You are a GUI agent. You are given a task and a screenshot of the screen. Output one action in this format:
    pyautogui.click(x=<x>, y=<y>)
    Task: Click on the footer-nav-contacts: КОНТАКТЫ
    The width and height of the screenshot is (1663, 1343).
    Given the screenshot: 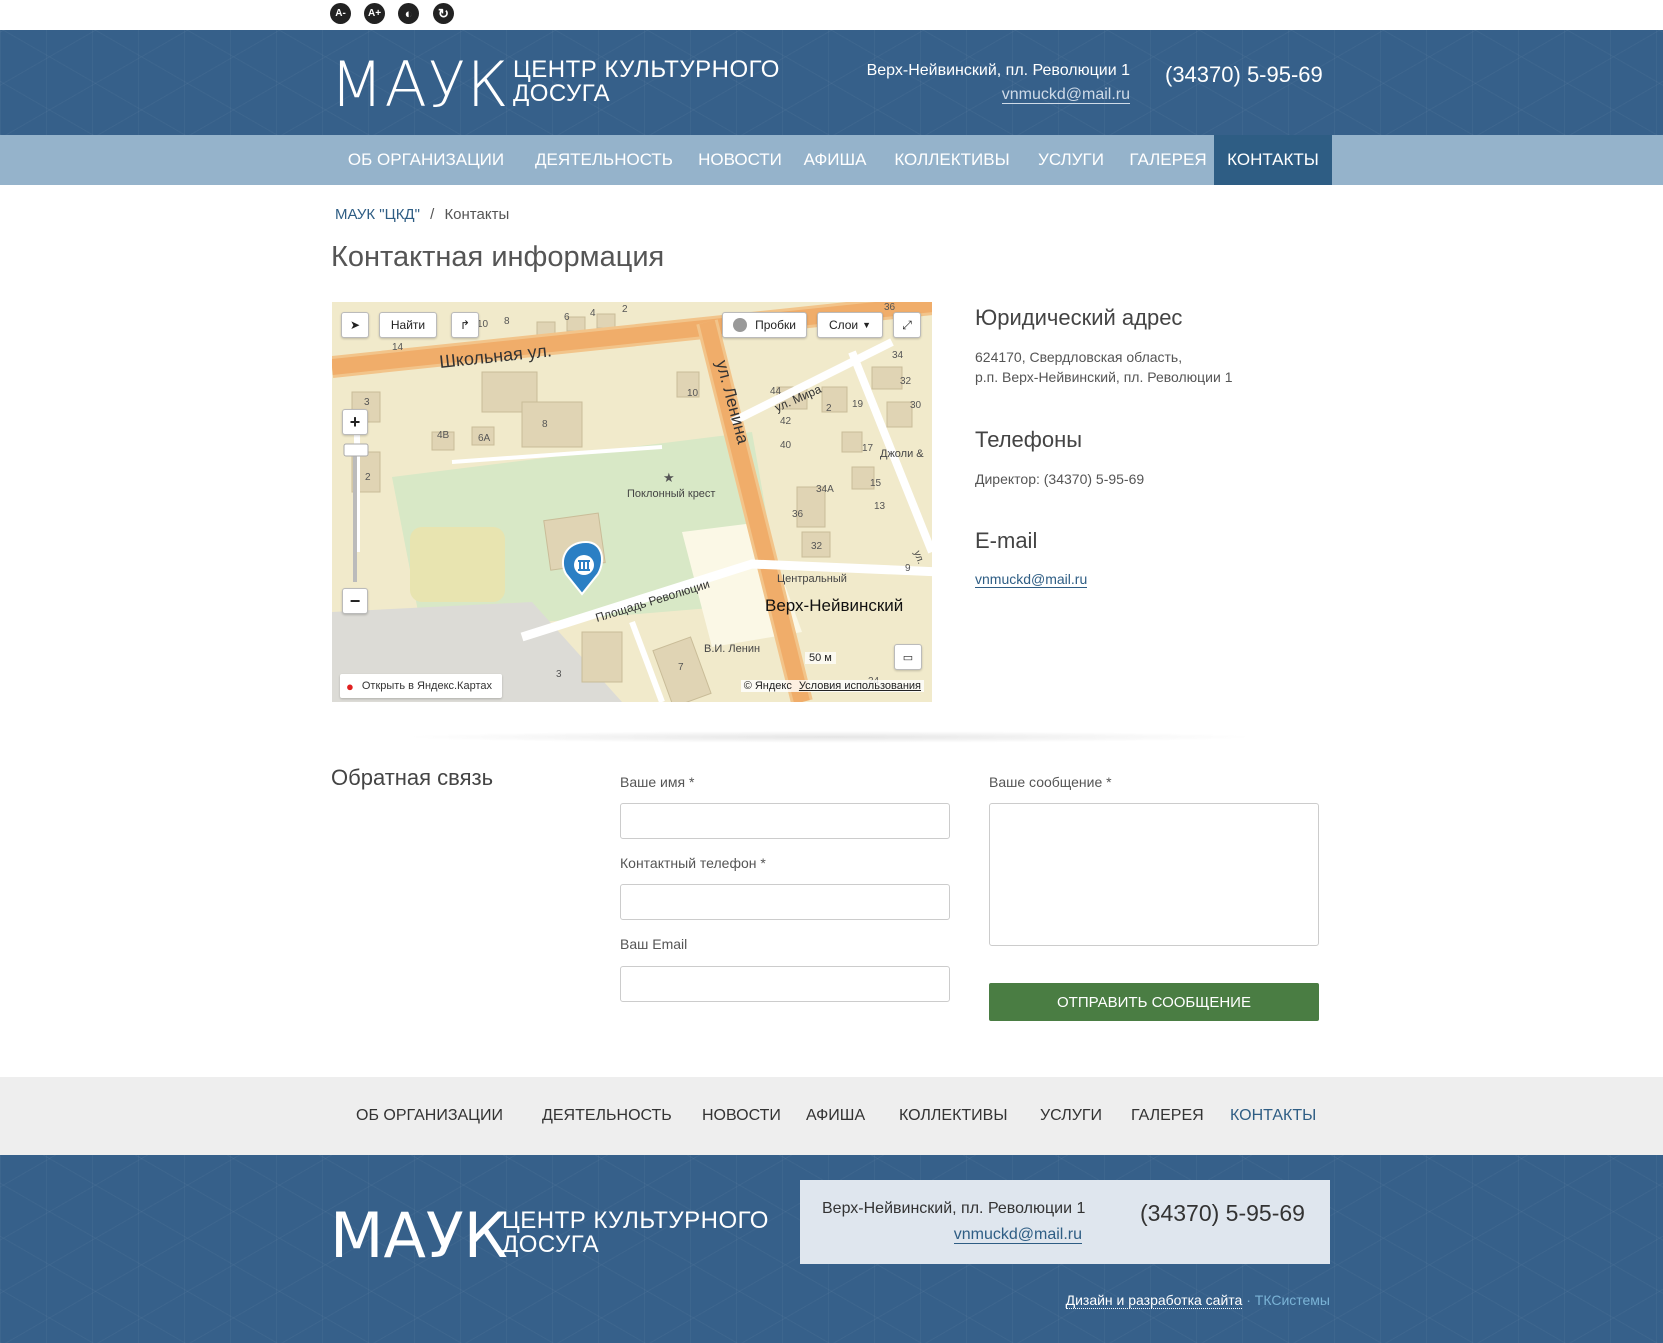 What is the action you would take?
    pyautogui.click(x=1273, y=1116)
    